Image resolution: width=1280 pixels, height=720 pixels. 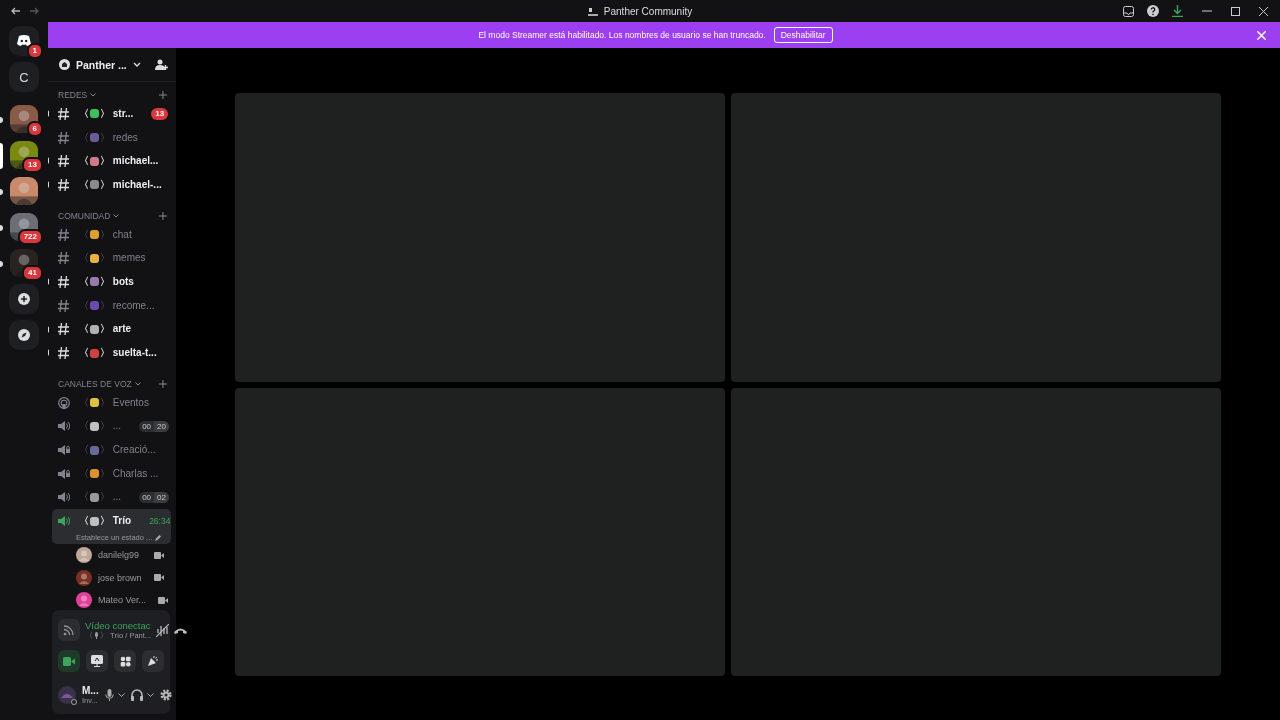 What do you see at coordinates (161, 64) in the screenshot?
I see `invite-people-icon` at bounding box center [161, 64].